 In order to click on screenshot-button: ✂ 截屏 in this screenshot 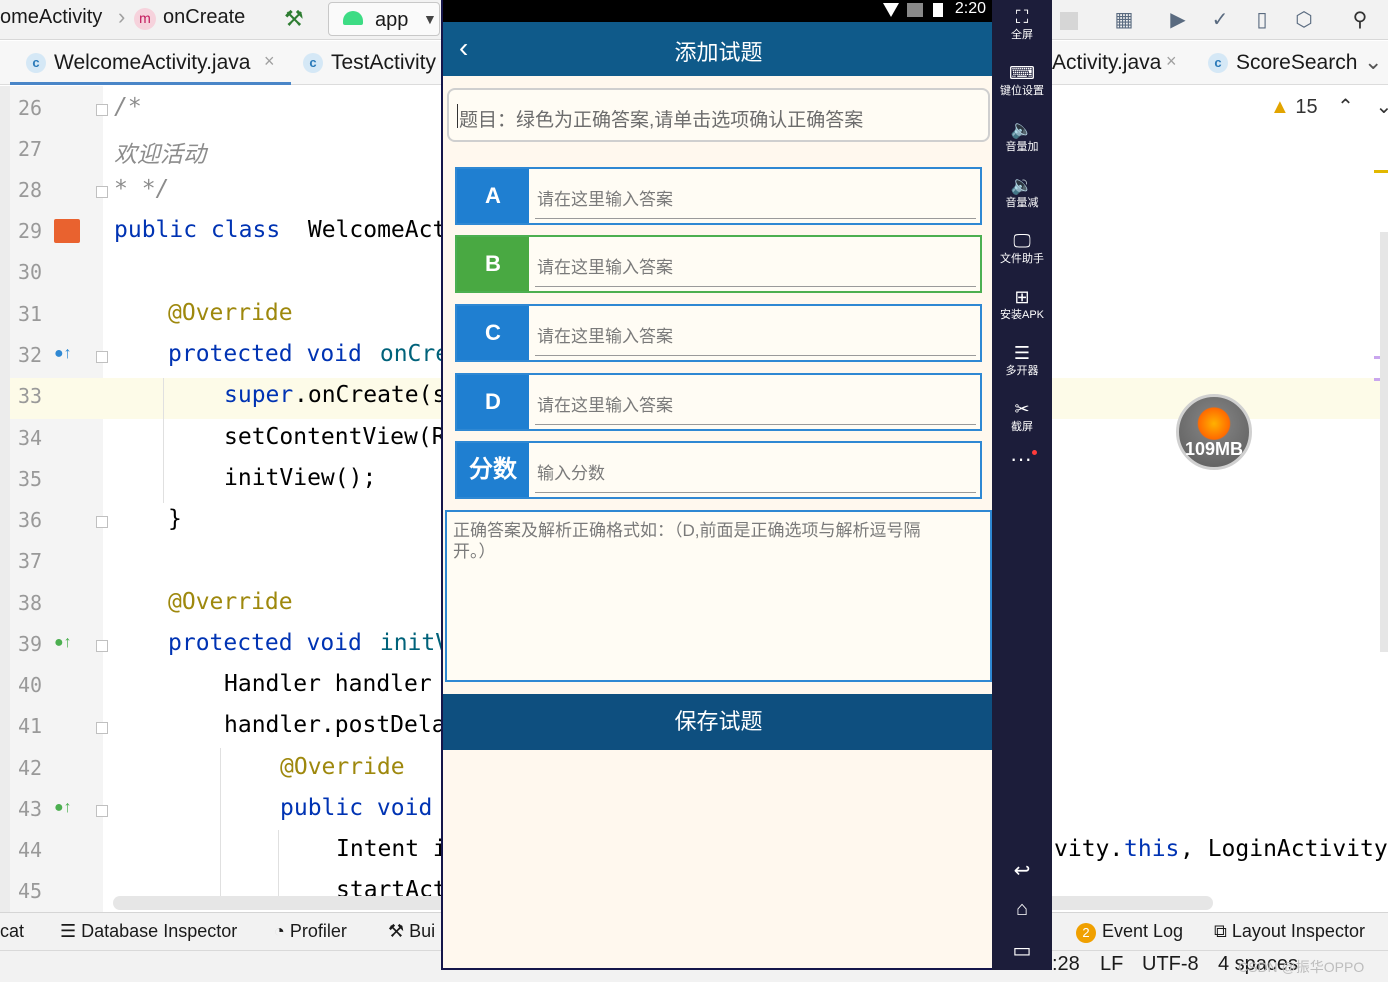, I will do `click(1022, 416)`.